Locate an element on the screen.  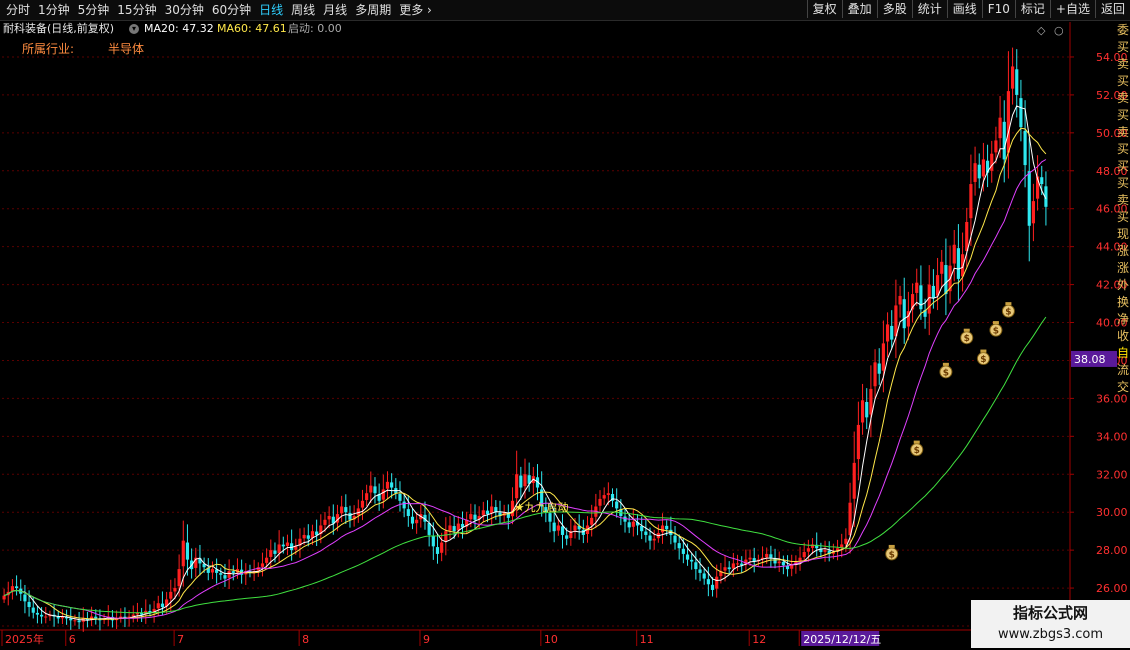
right-strip-char: 换 is located at coordinates (1123, 302).